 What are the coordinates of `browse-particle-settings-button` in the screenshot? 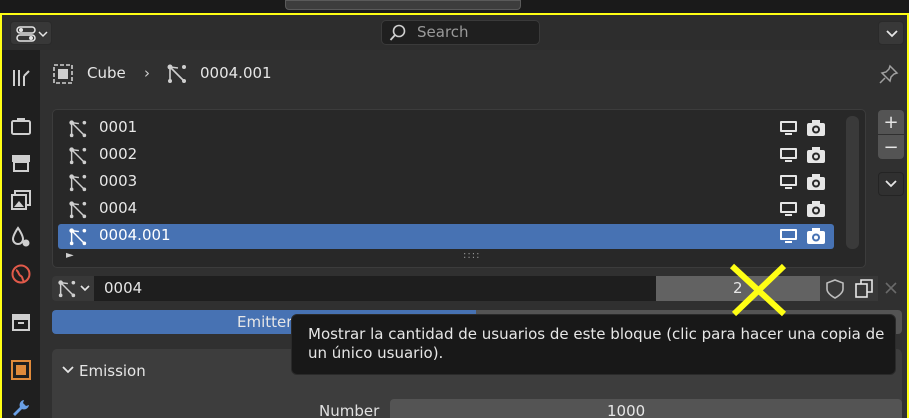 It's located at (73, 288).